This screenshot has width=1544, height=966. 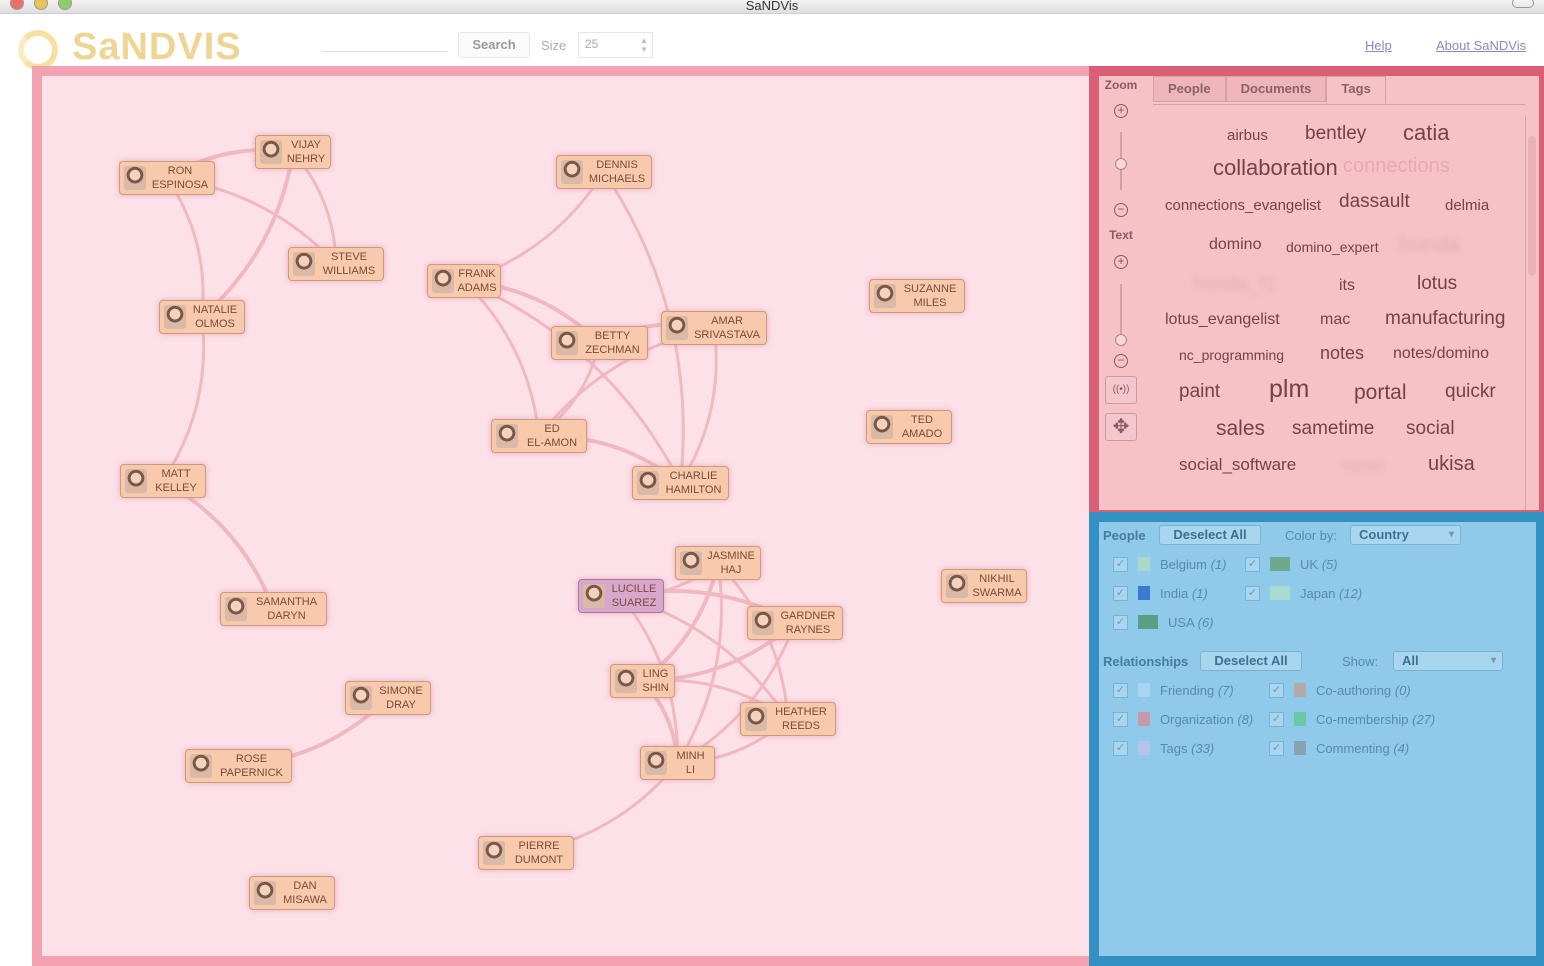 I want to click on text-smaller-icon: −, so click(x=1121, y=361).